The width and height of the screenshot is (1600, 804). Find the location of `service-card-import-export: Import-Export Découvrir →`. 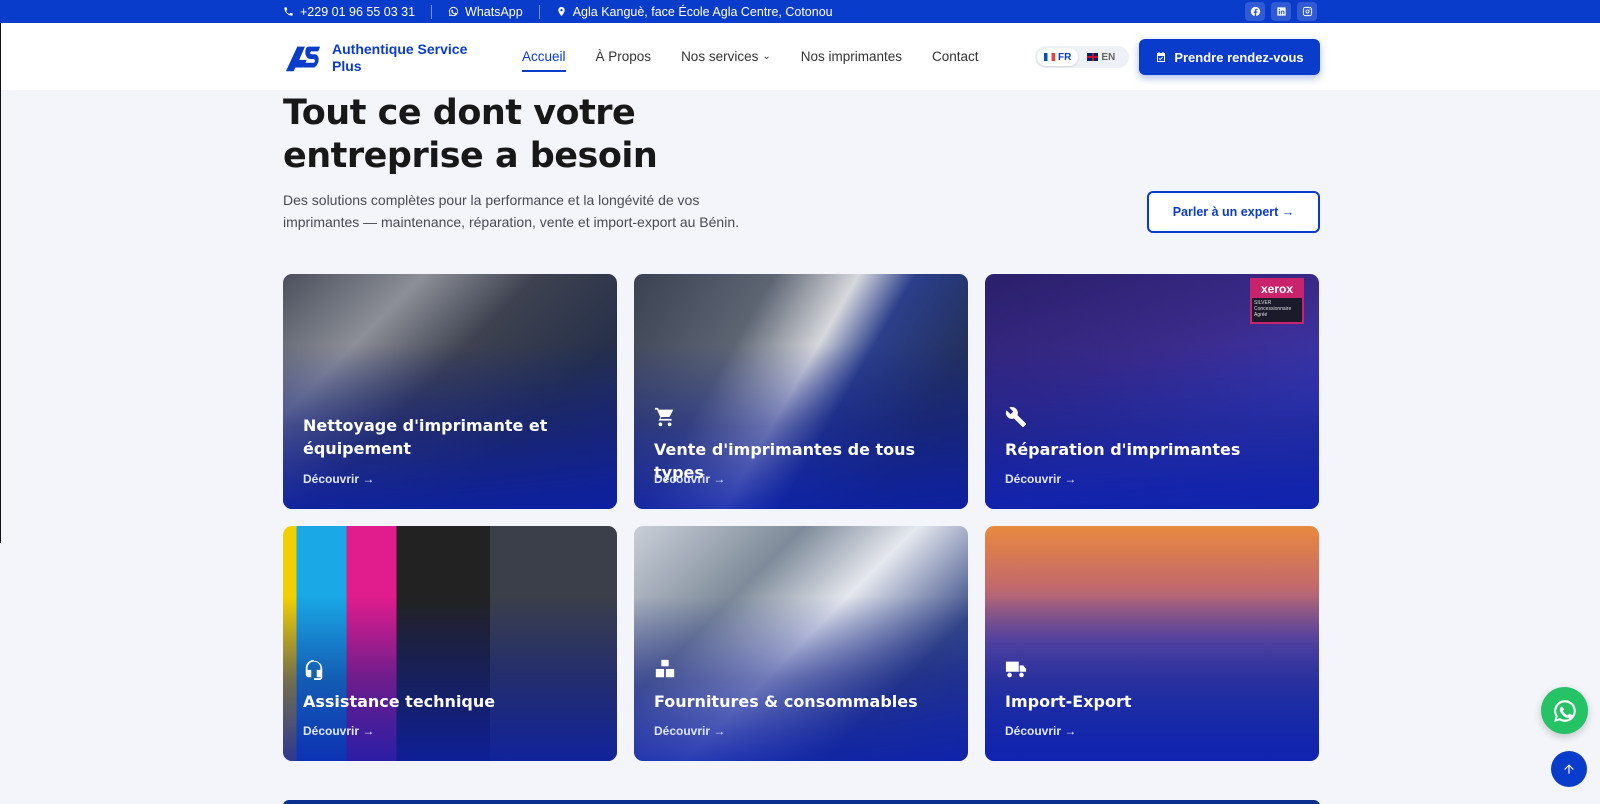

service-card-import-export: Import-Export Découvrir → is located at coordinates (1152, 643).